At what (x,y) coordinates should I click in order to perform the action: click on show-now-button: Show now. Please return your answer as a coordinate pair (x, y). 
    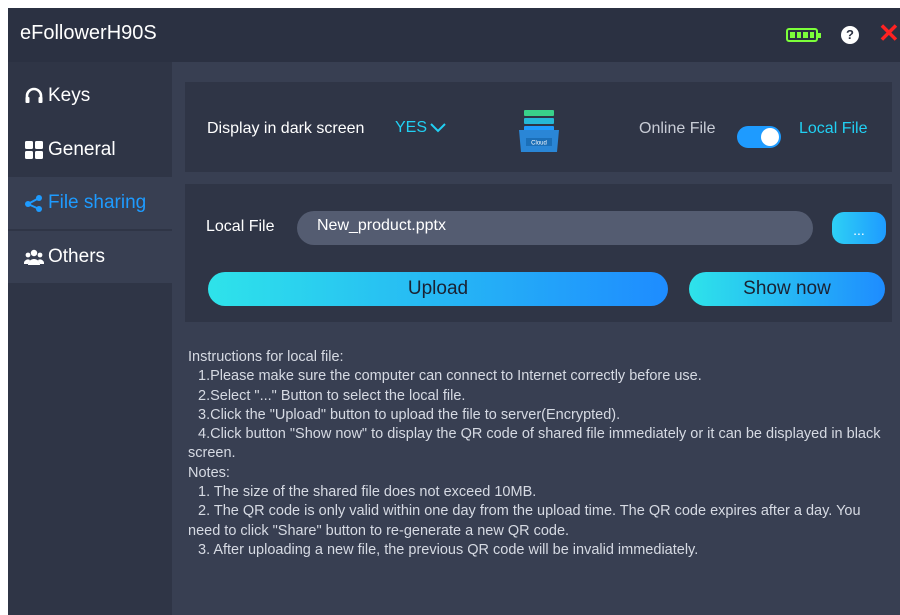
    Looking at the image, I should click on (787, 289).